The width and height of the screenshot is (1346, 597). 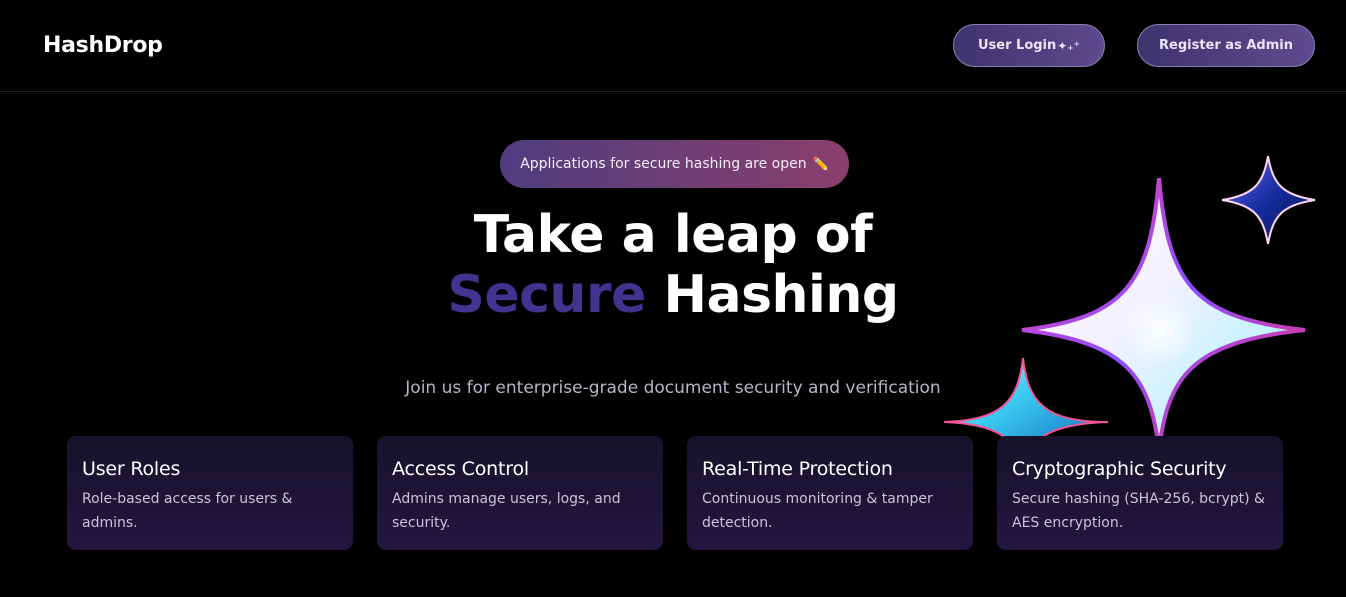 What do you see at coordinates (103, 45) in the screenshot?
I see `logo: HashDrop` at bounding box center [103, 45].